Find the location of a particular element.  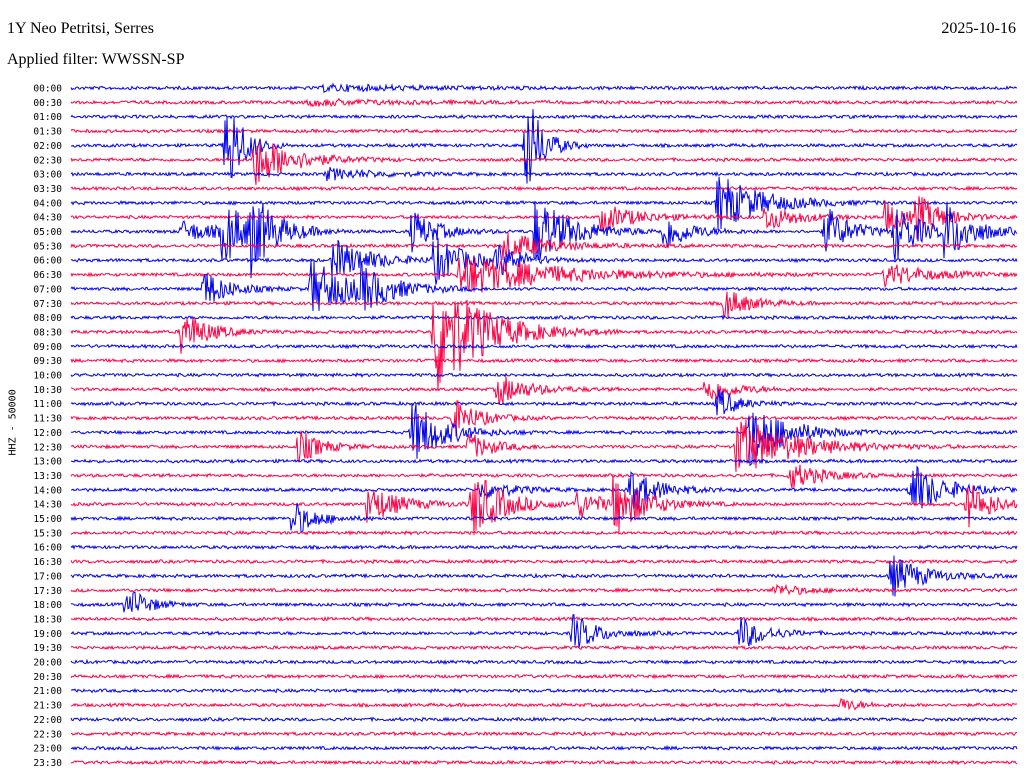

row-time-label: 23:00 is located at coordinates (47, 749).